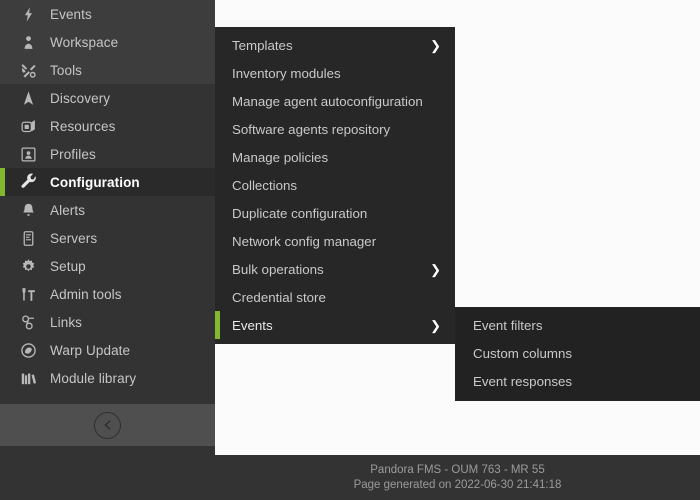 This screenshot has height=500, width=700. I want to click on compass-icon, so click(35, 98).